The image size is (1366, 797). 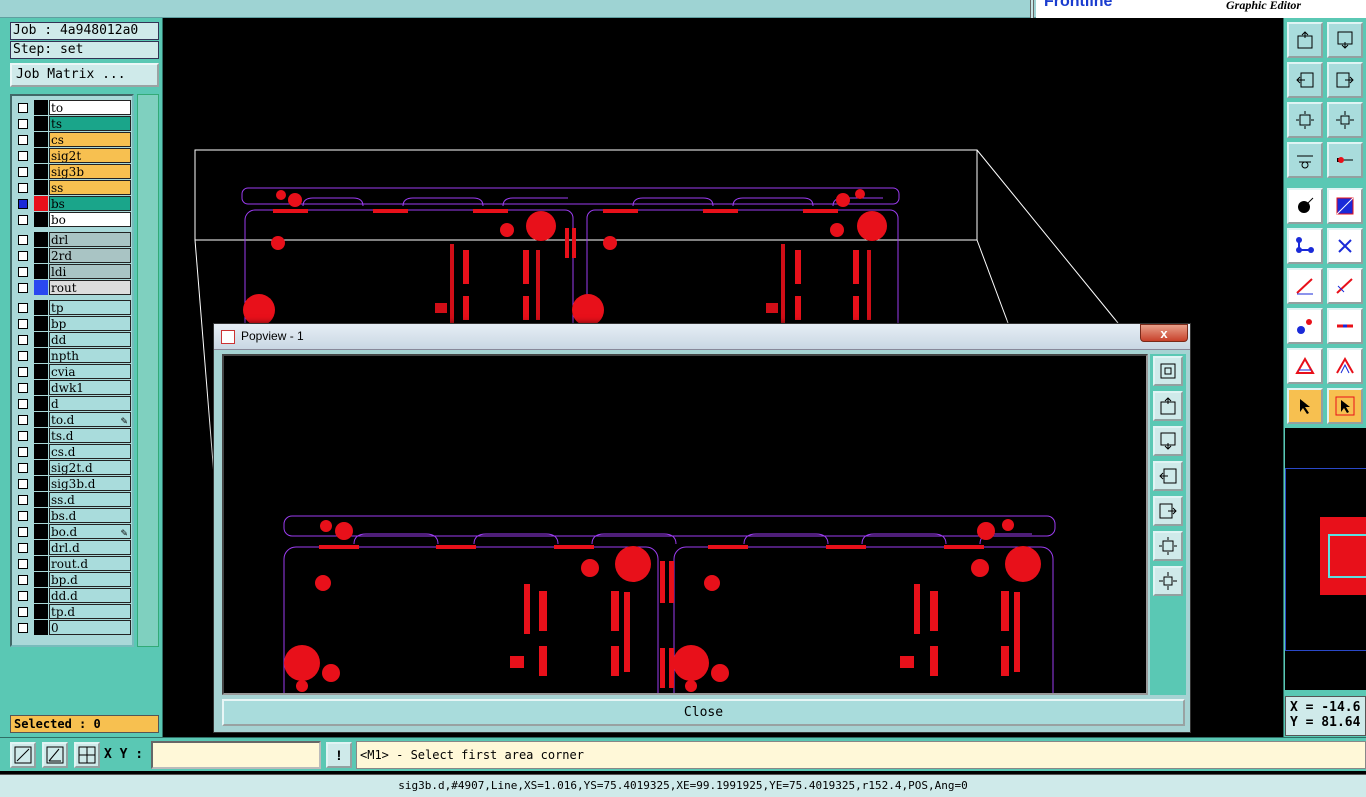 I want to click on layer-name: bp.d, so click(x=90, y=579).